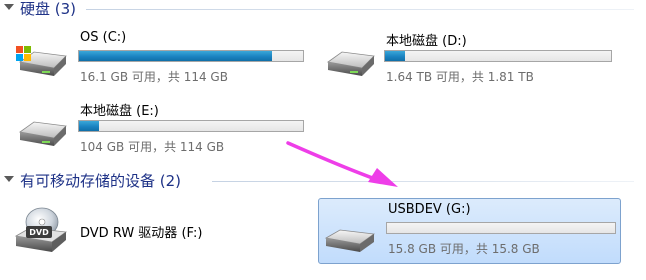 The height and width of the screenshot is (280, 646). I want to click on drive-d-usage-fill, so click(395, 56).